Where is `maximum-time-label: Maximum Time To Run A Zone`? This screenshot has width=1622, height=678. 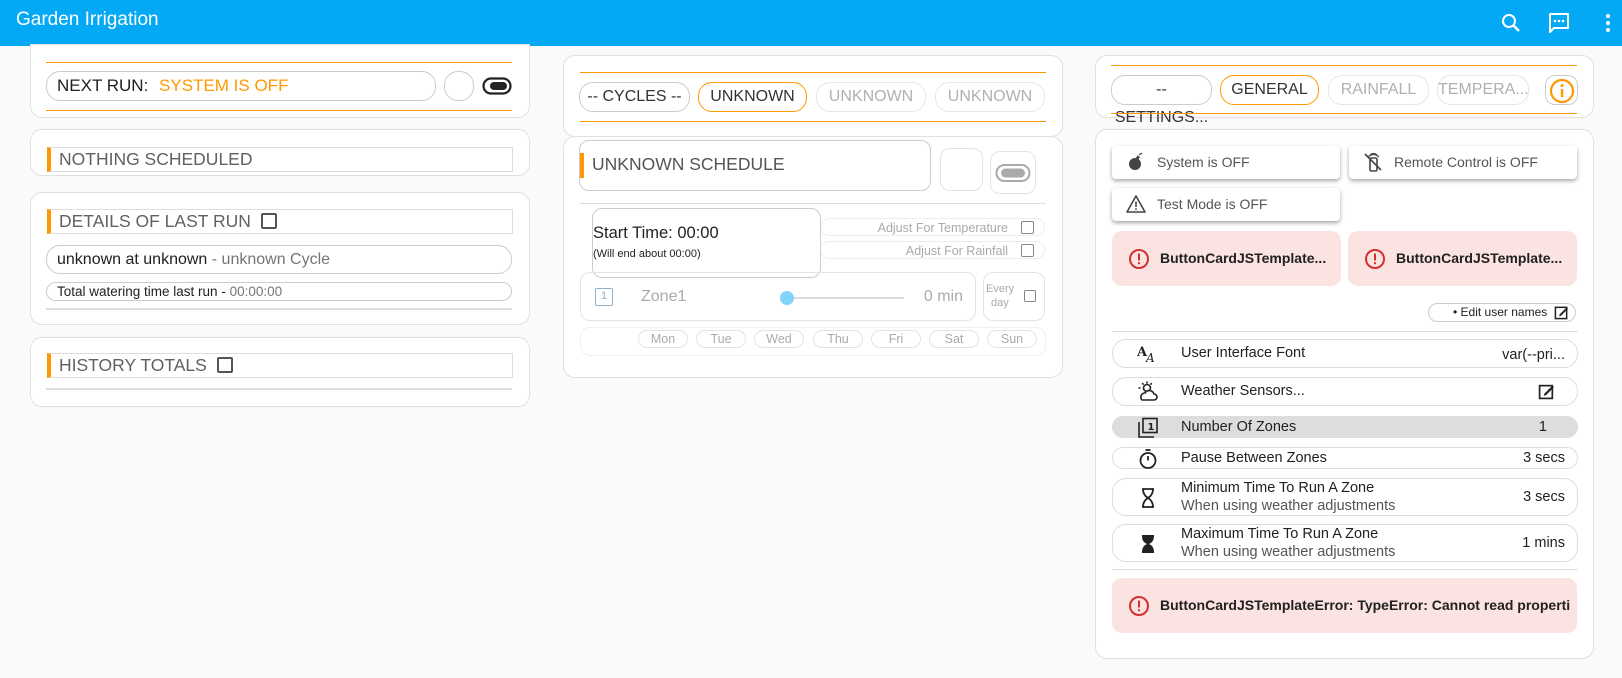 maximum-time-label: Maximum Time To Run A Zone is located at coordinates (1280, 534).